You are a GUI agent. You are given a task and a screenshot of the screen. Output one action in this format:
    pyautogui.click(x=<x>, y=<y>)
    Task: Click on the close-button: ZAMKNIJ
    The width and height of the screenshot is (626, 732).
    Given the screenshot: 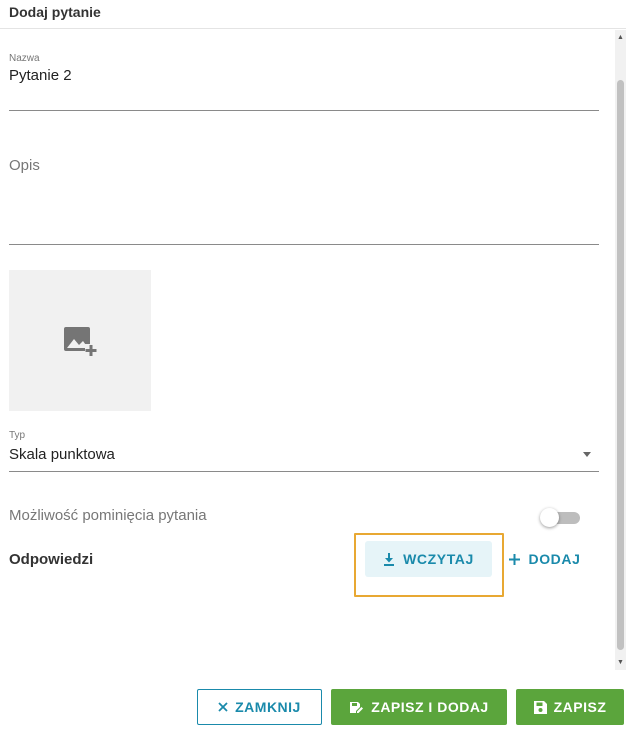 What is the action you would take?
    pyautogui.click(x=259, y=707)
    